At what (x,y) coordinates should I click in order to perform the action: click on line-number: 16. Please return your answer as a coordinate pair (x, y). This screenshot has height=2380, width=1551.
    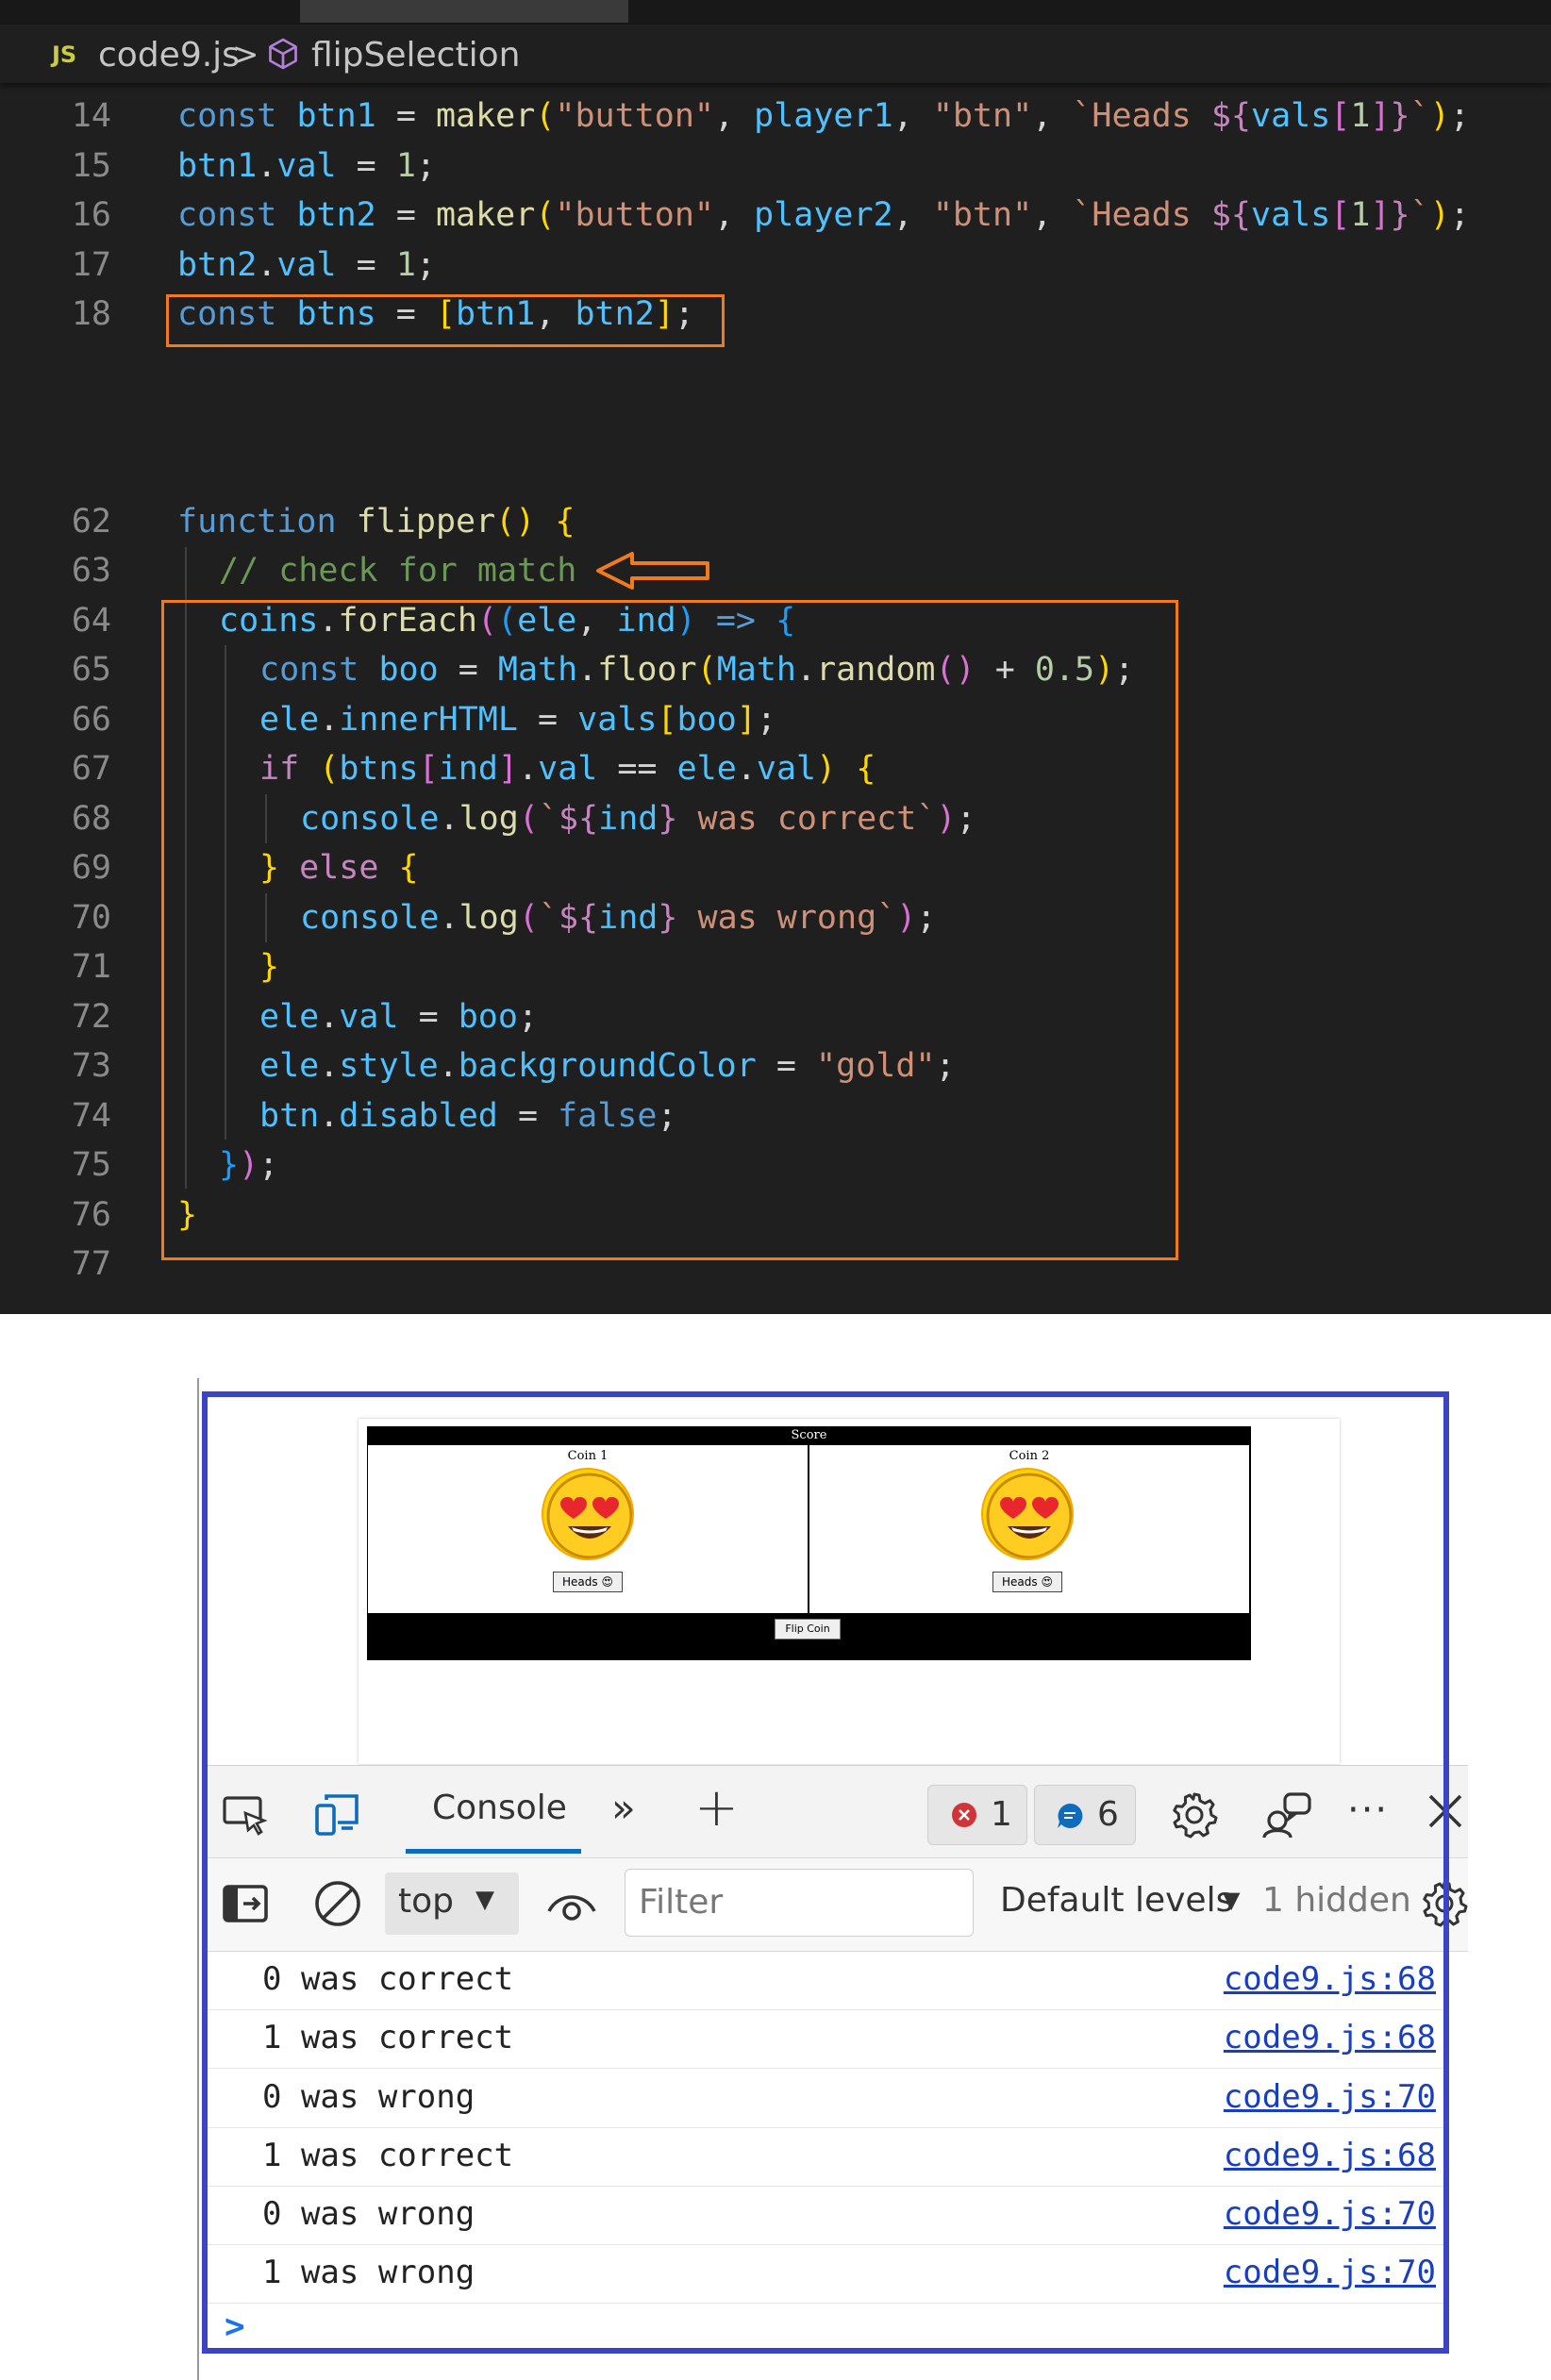
    Looking at the image, I should click on (91, 215).